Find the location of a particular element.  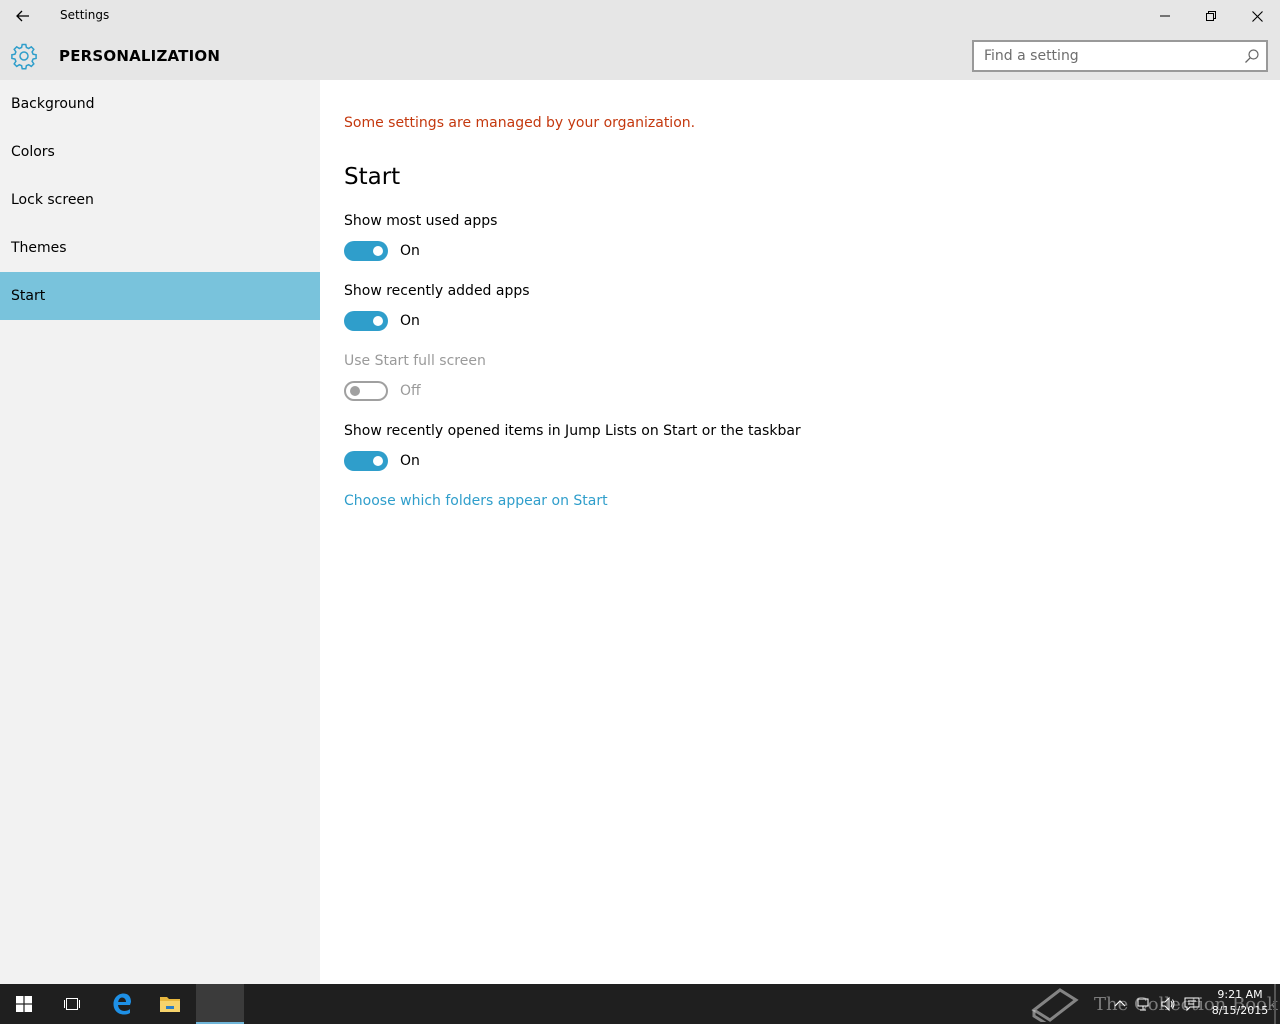

minimize-button is located at coordinates (1165, 16).